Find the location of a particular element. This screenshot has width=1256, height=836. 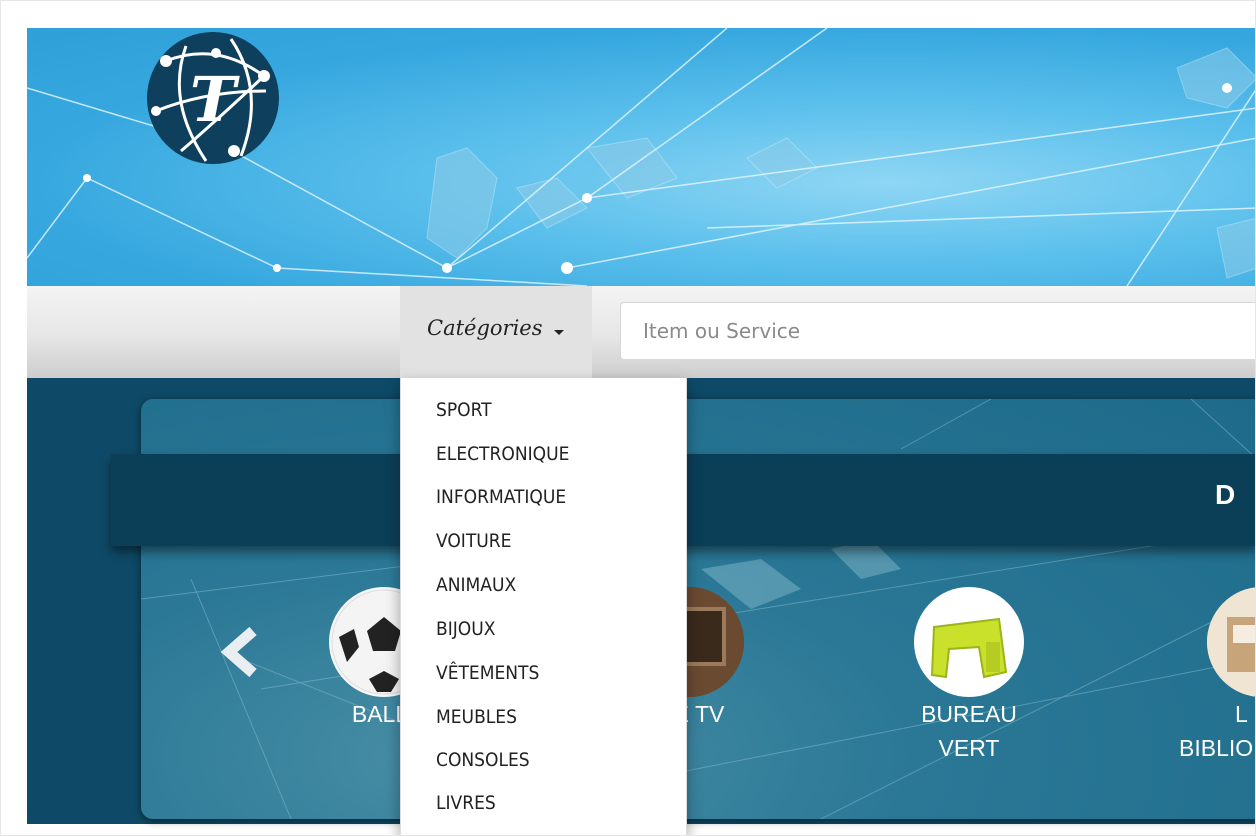

product-name-desk-line2: VERT is located at coordinates (969, 748).